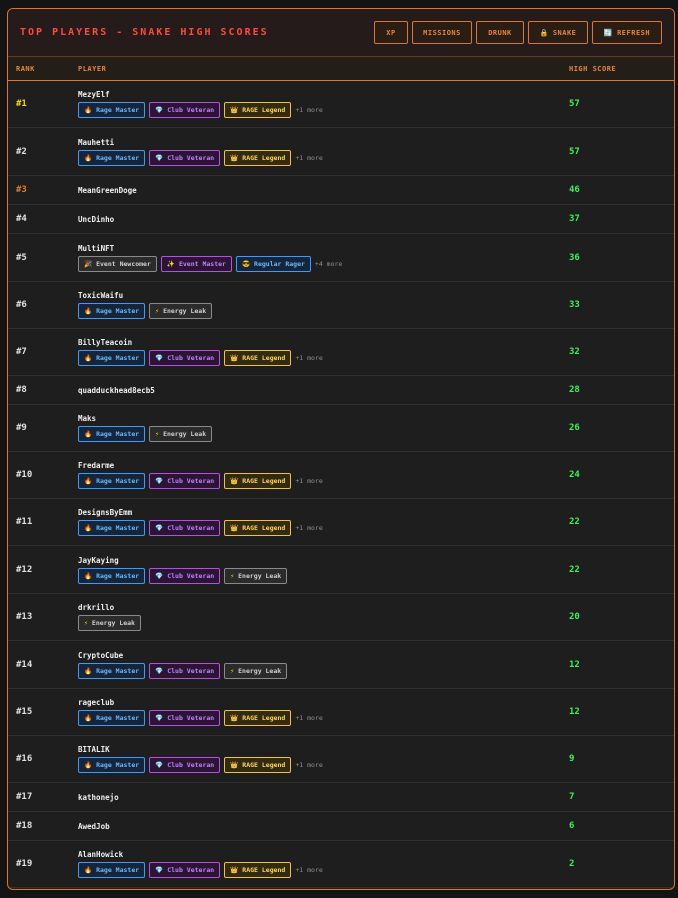 The width and height of the screenshot is (678, 898). I want to click on badge-list: ⚡ Energy Leak, so click(323, 623).